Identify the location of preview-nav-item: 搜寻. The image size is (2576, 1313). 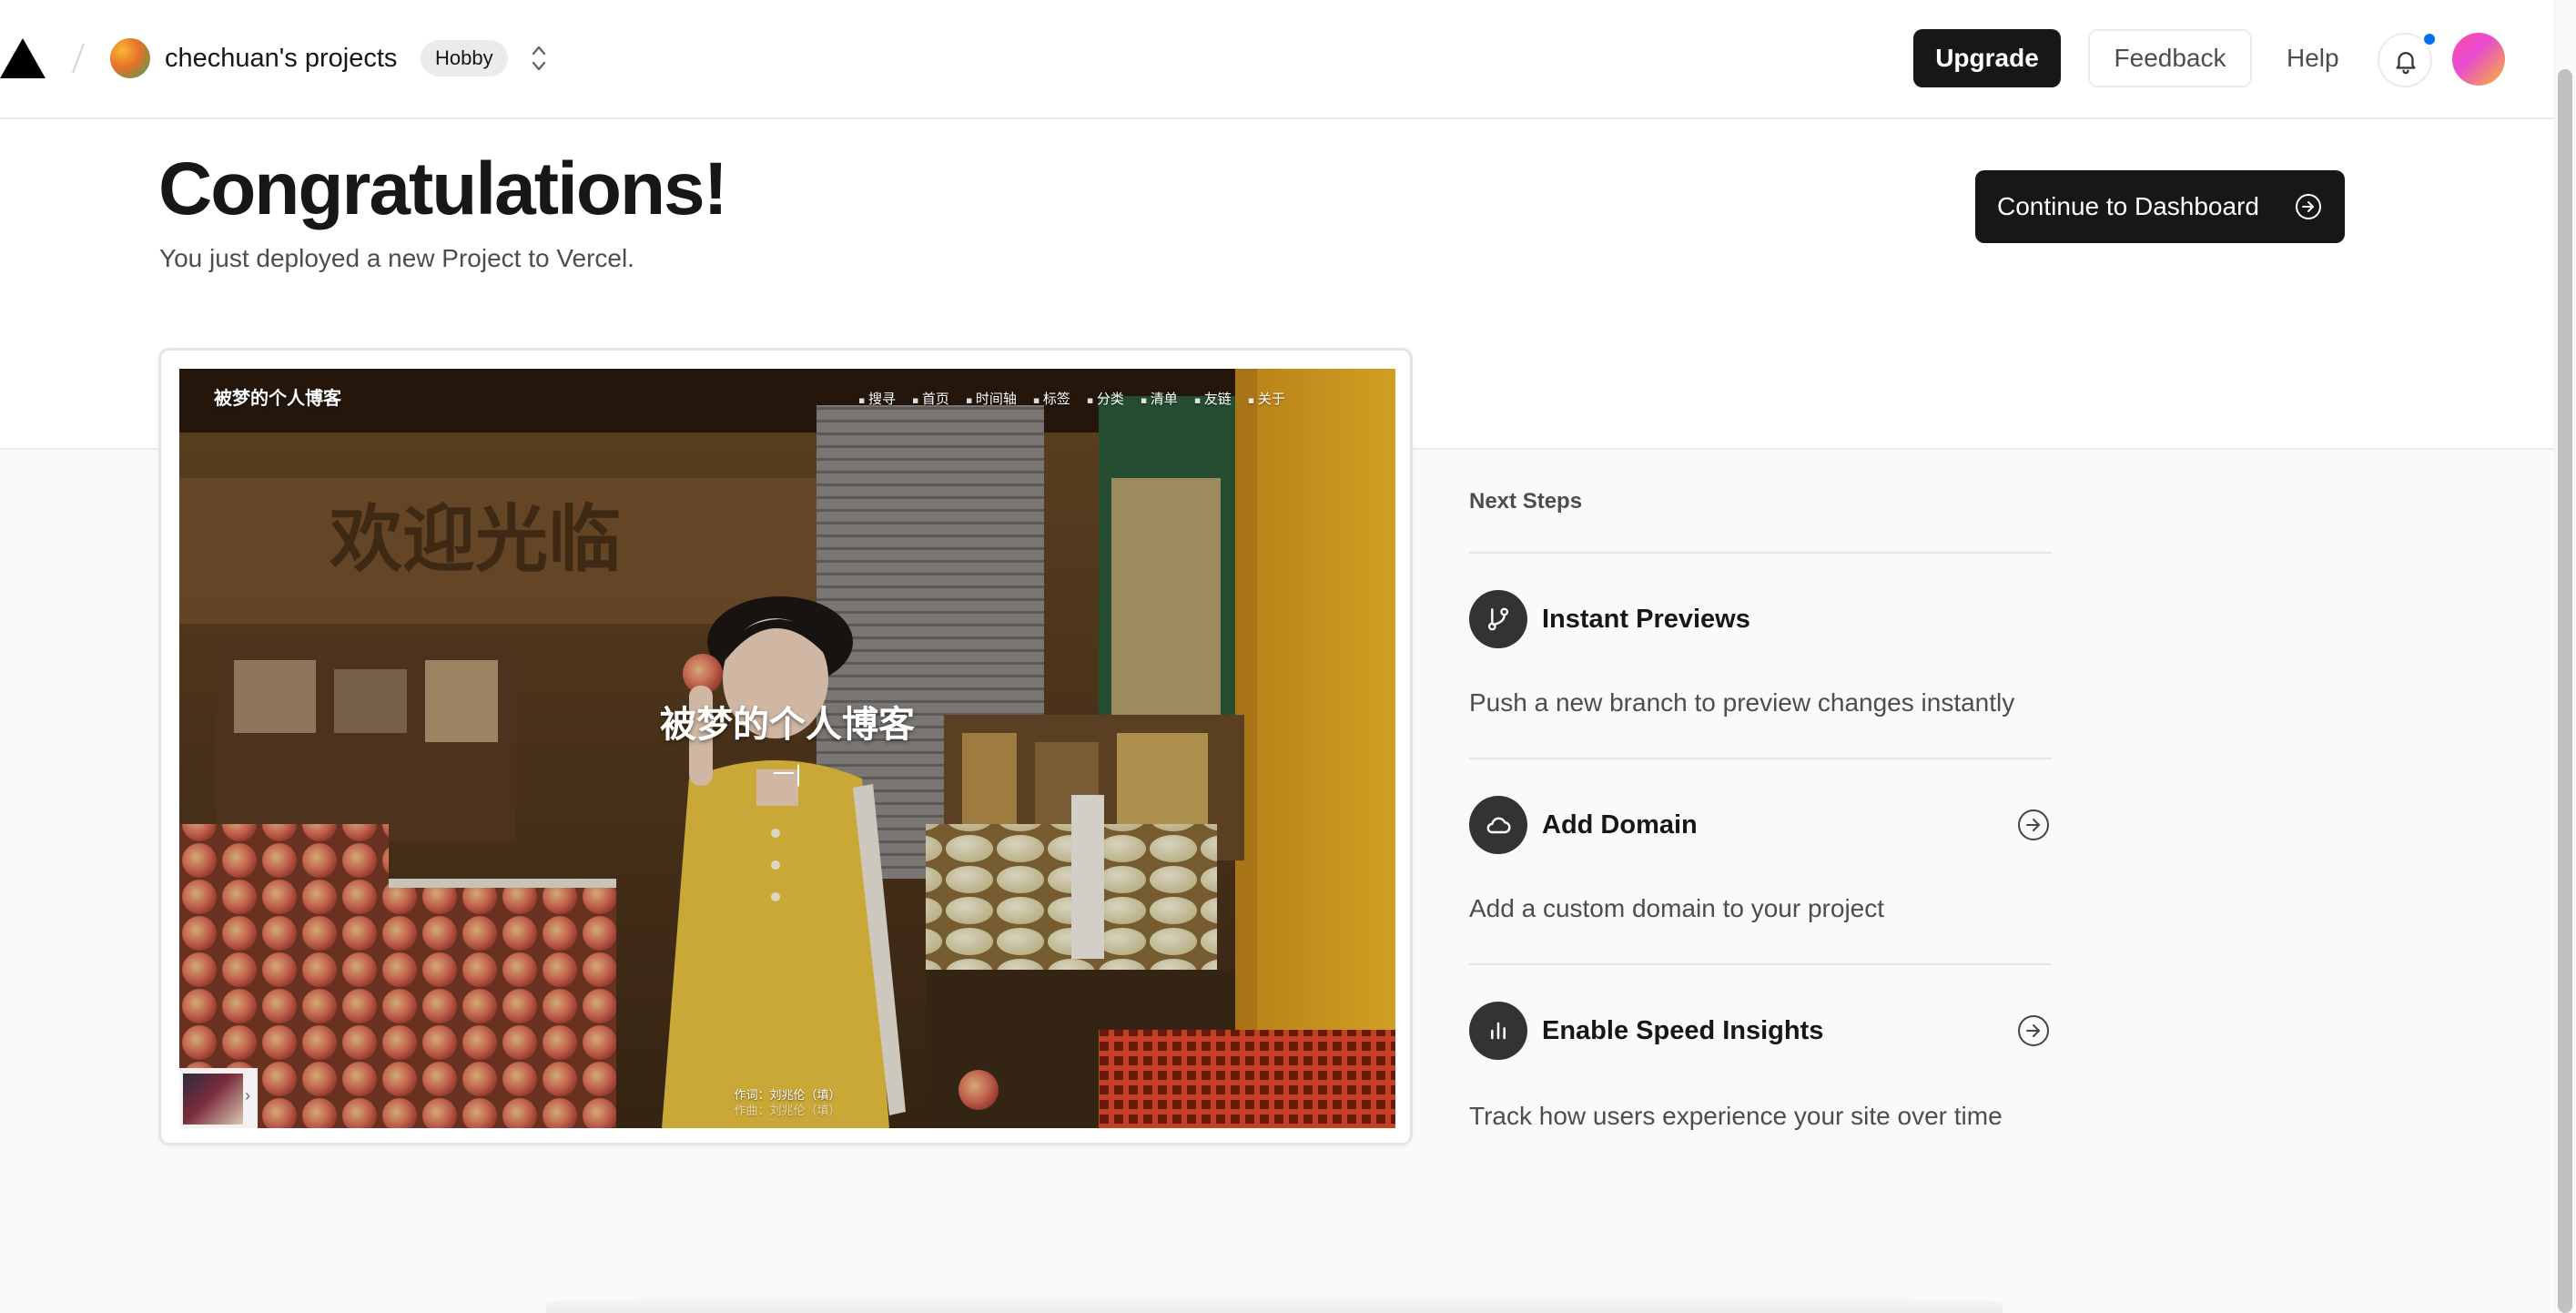
(877, 398).